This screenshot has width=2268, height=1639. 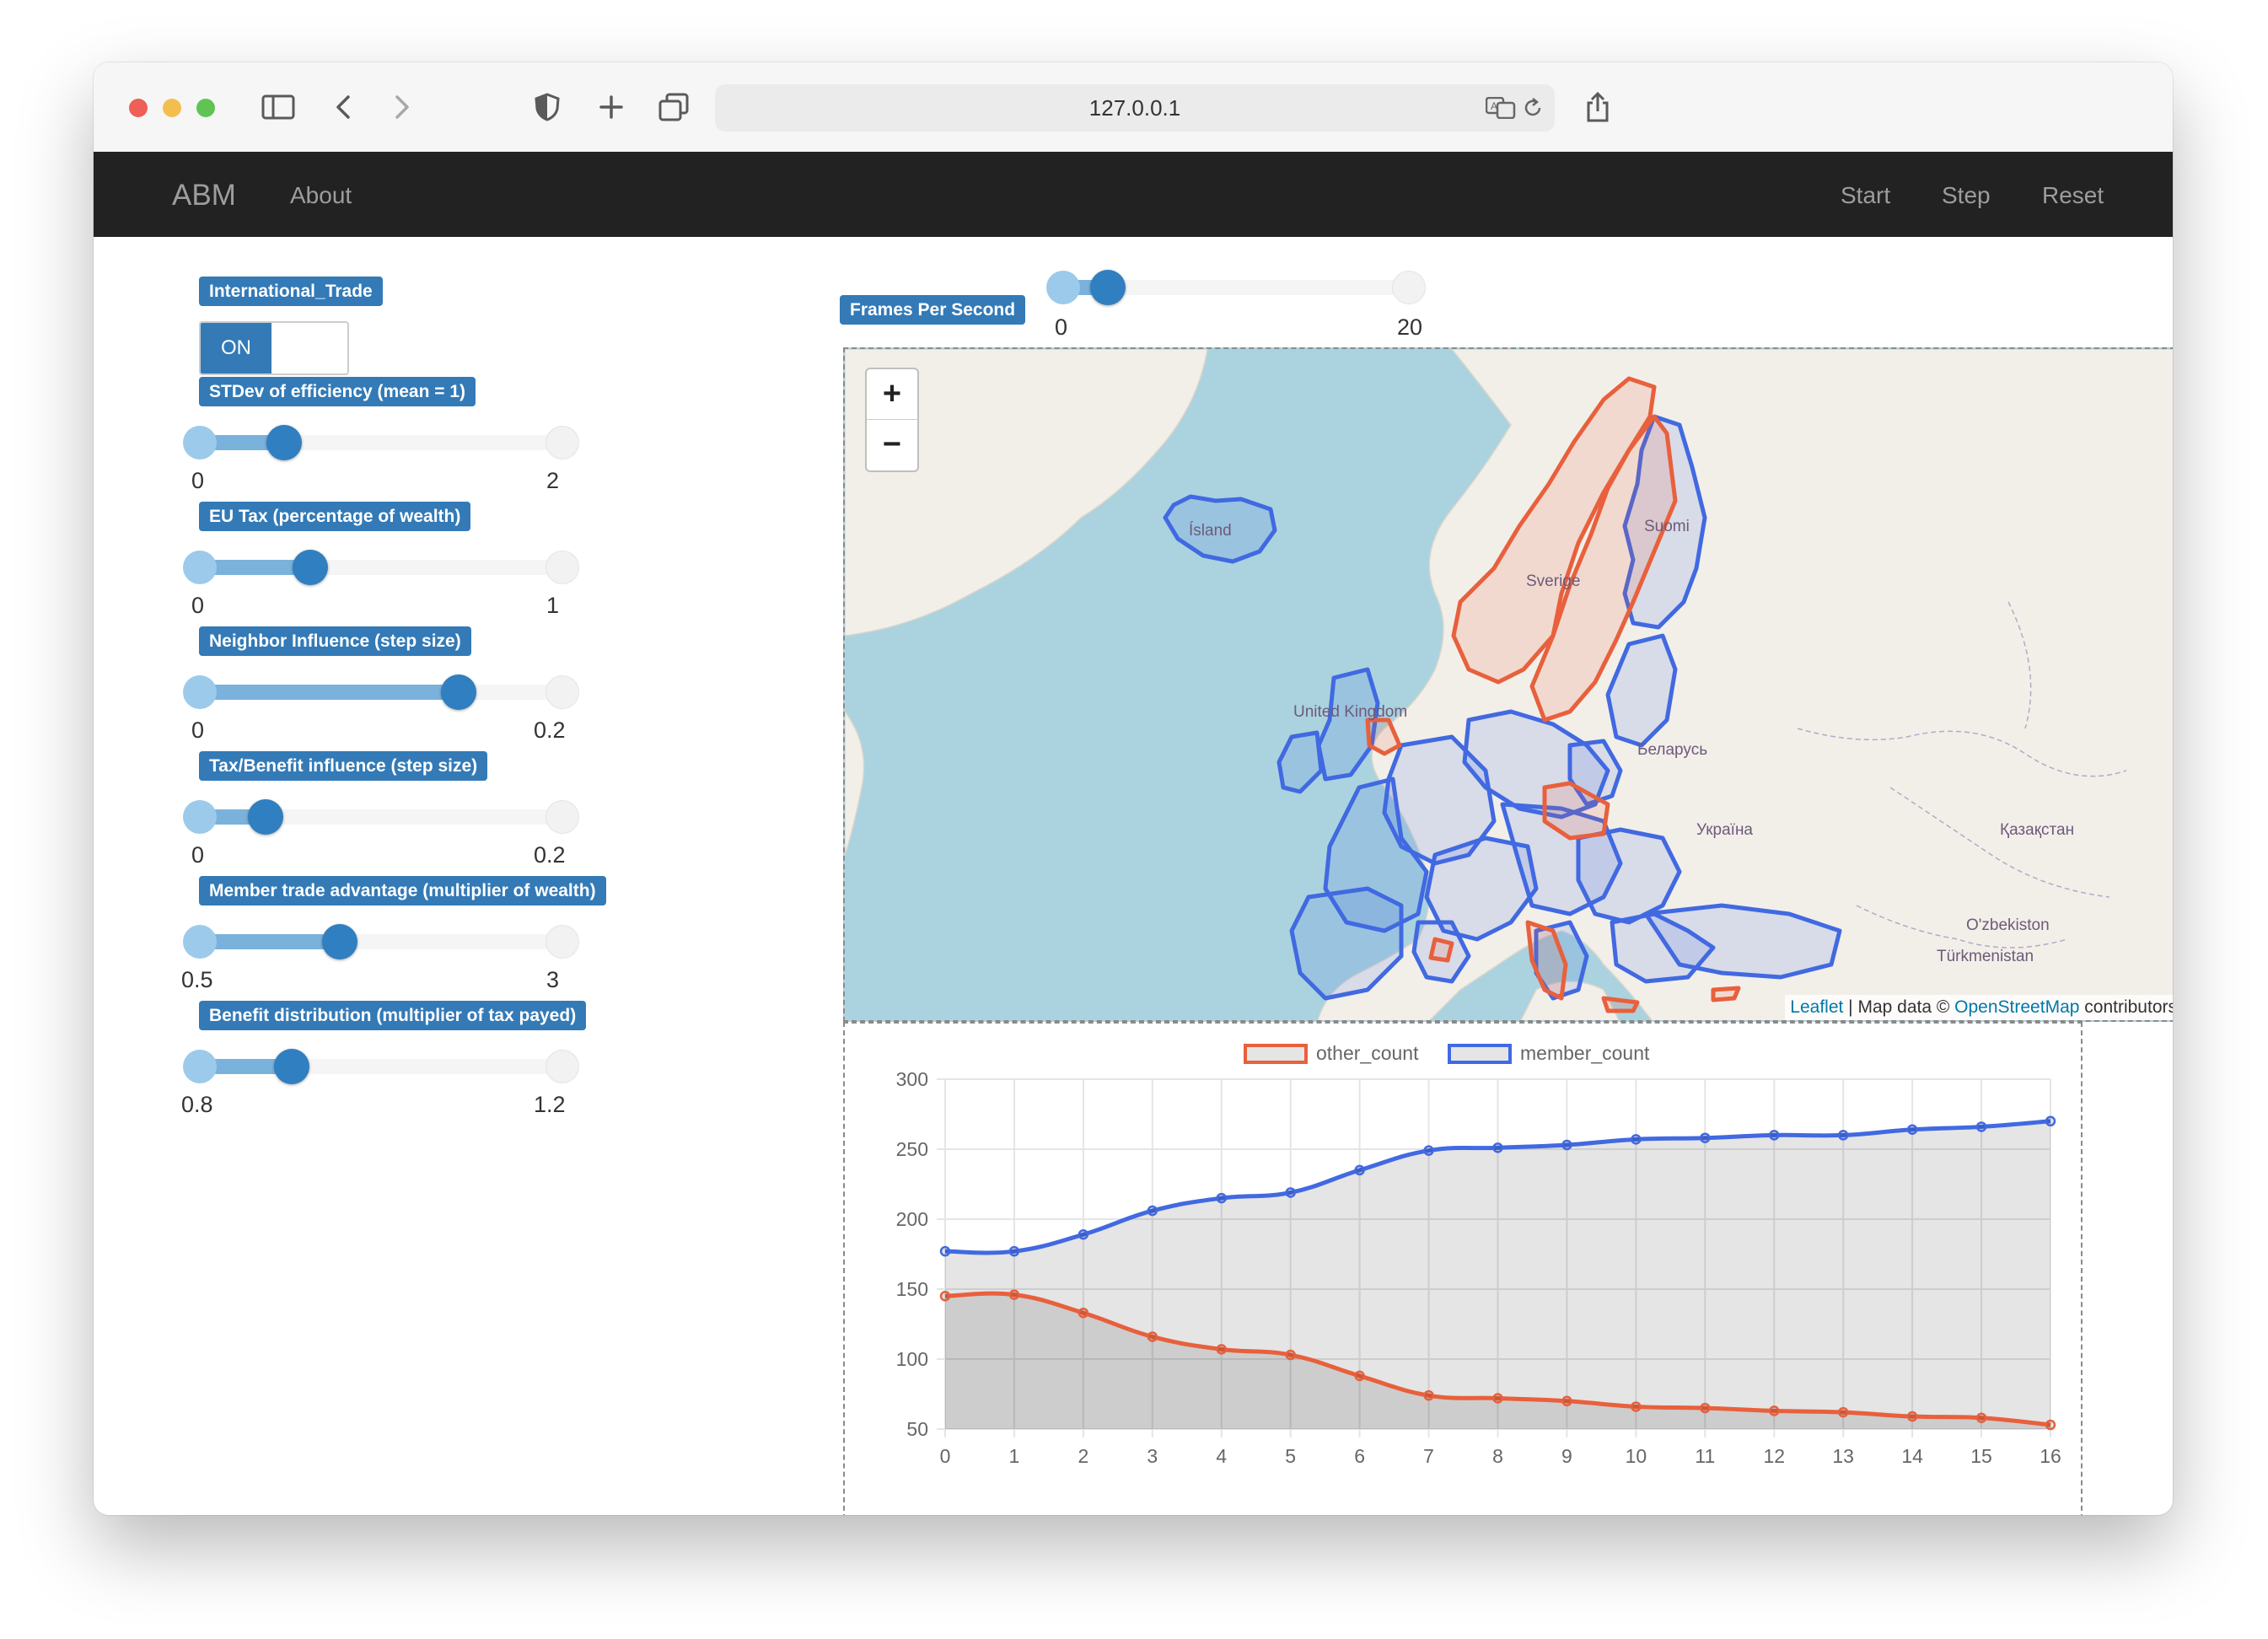 What do you see at coordinates (1705, 1456) in the screenshot?
I see `x-tick-label: 11` at bounding box center [1705, 1456].